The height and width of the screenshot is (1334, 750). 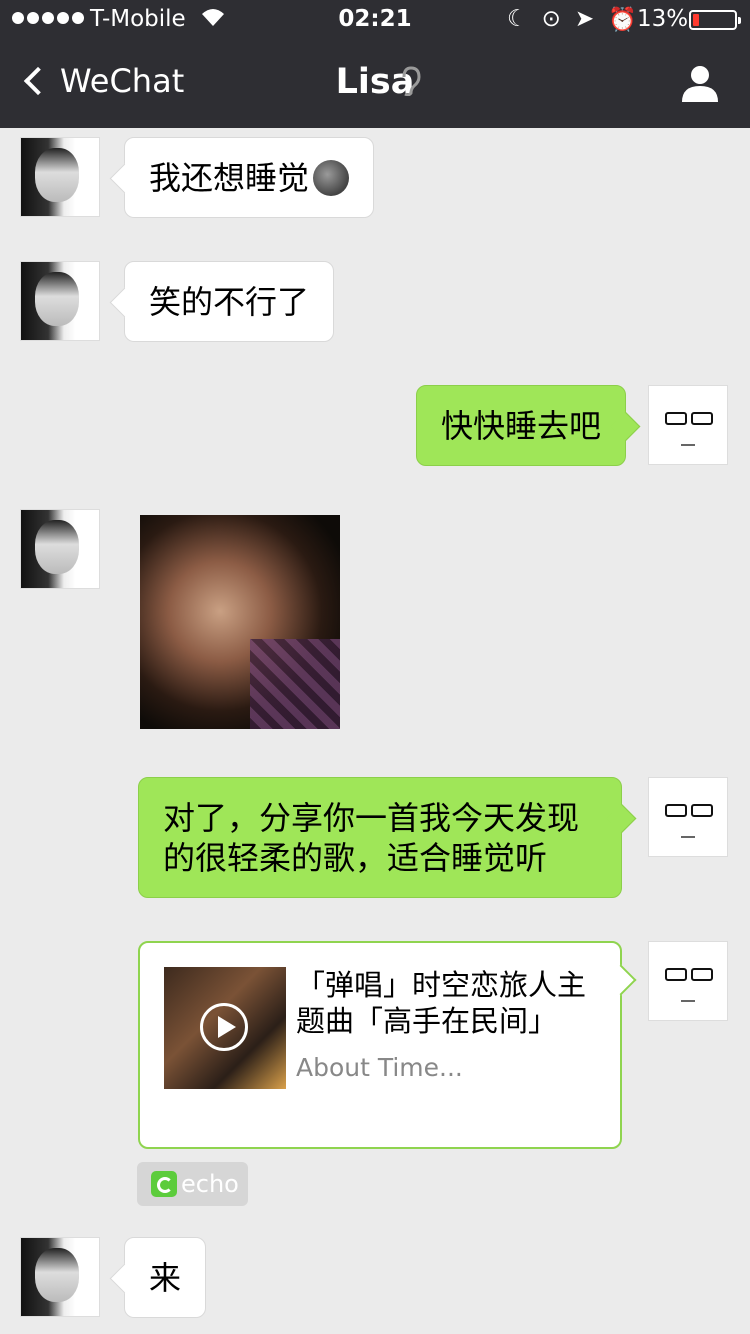 I want to click on nav-bar: WeChat Lisa, so click(x=375, y=84).